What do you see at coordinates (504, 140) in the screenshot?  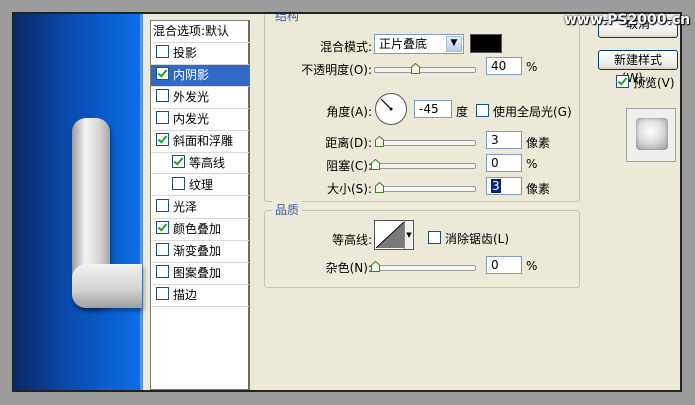 I see `distance-input: 3` at bounding box center [504, 140].